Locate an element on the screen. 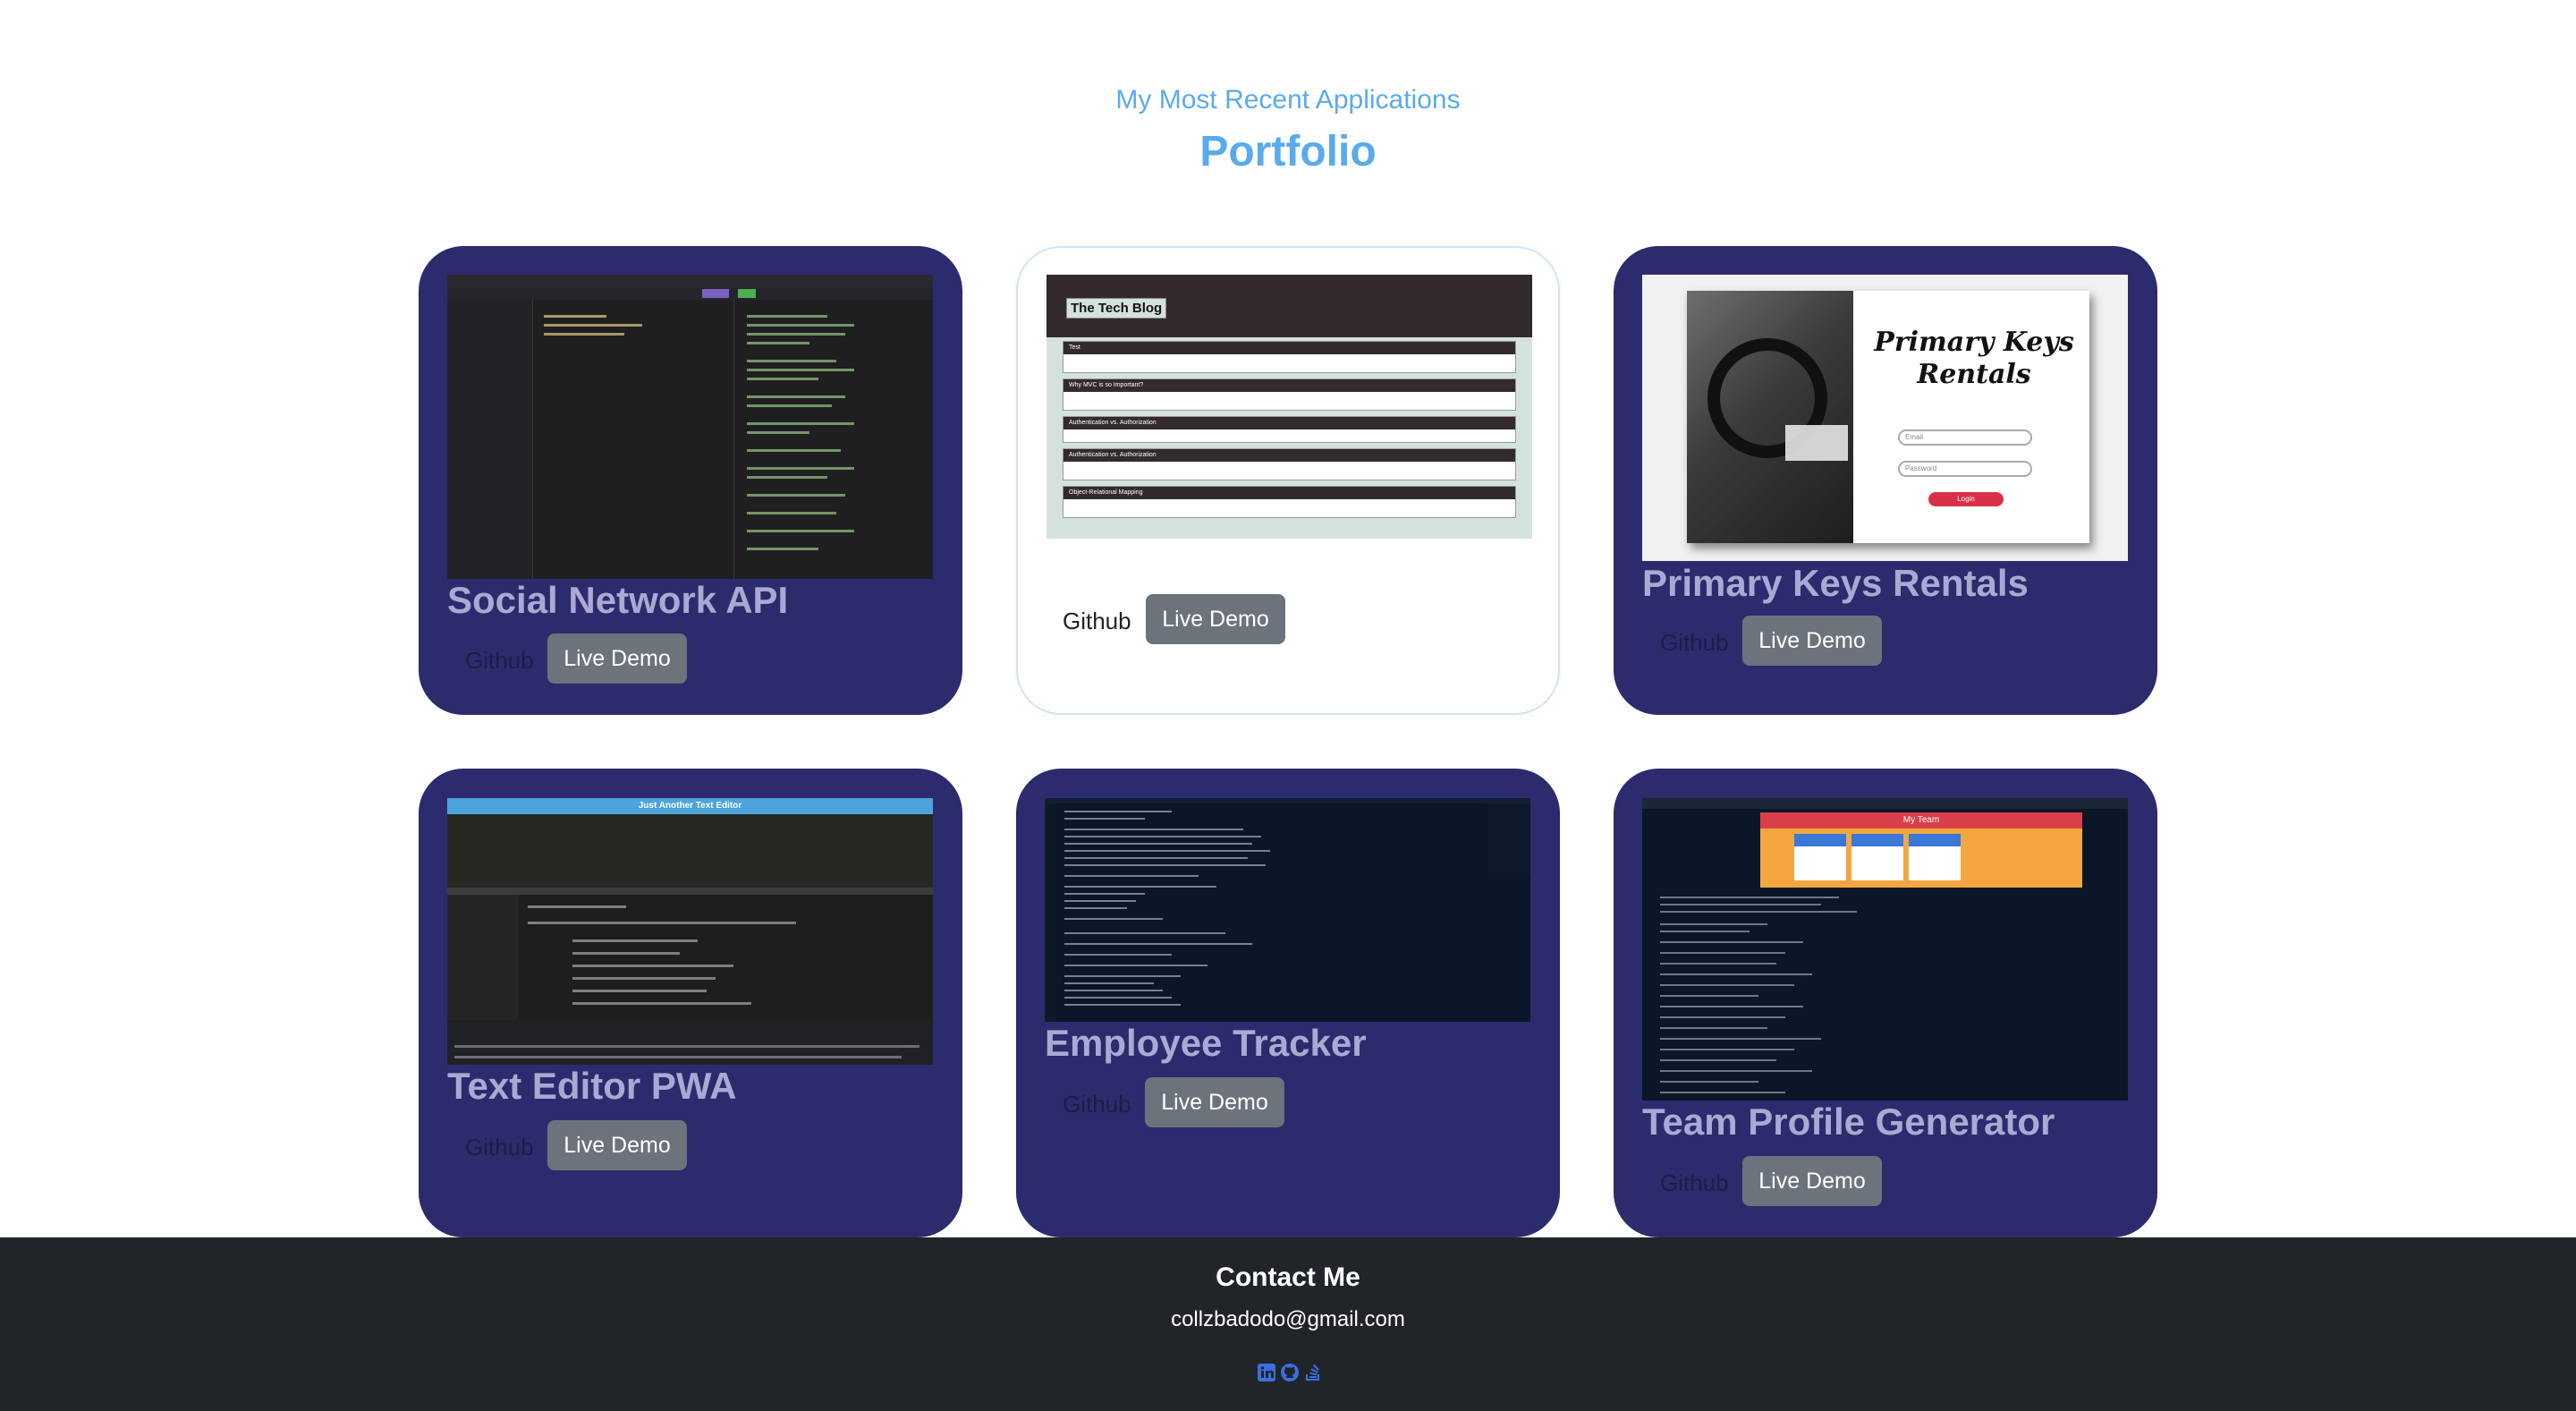 This screenshot has height=1411, width=2576. text-editor-heading: Just Another Text Editor is located at coordinates (690, 806).